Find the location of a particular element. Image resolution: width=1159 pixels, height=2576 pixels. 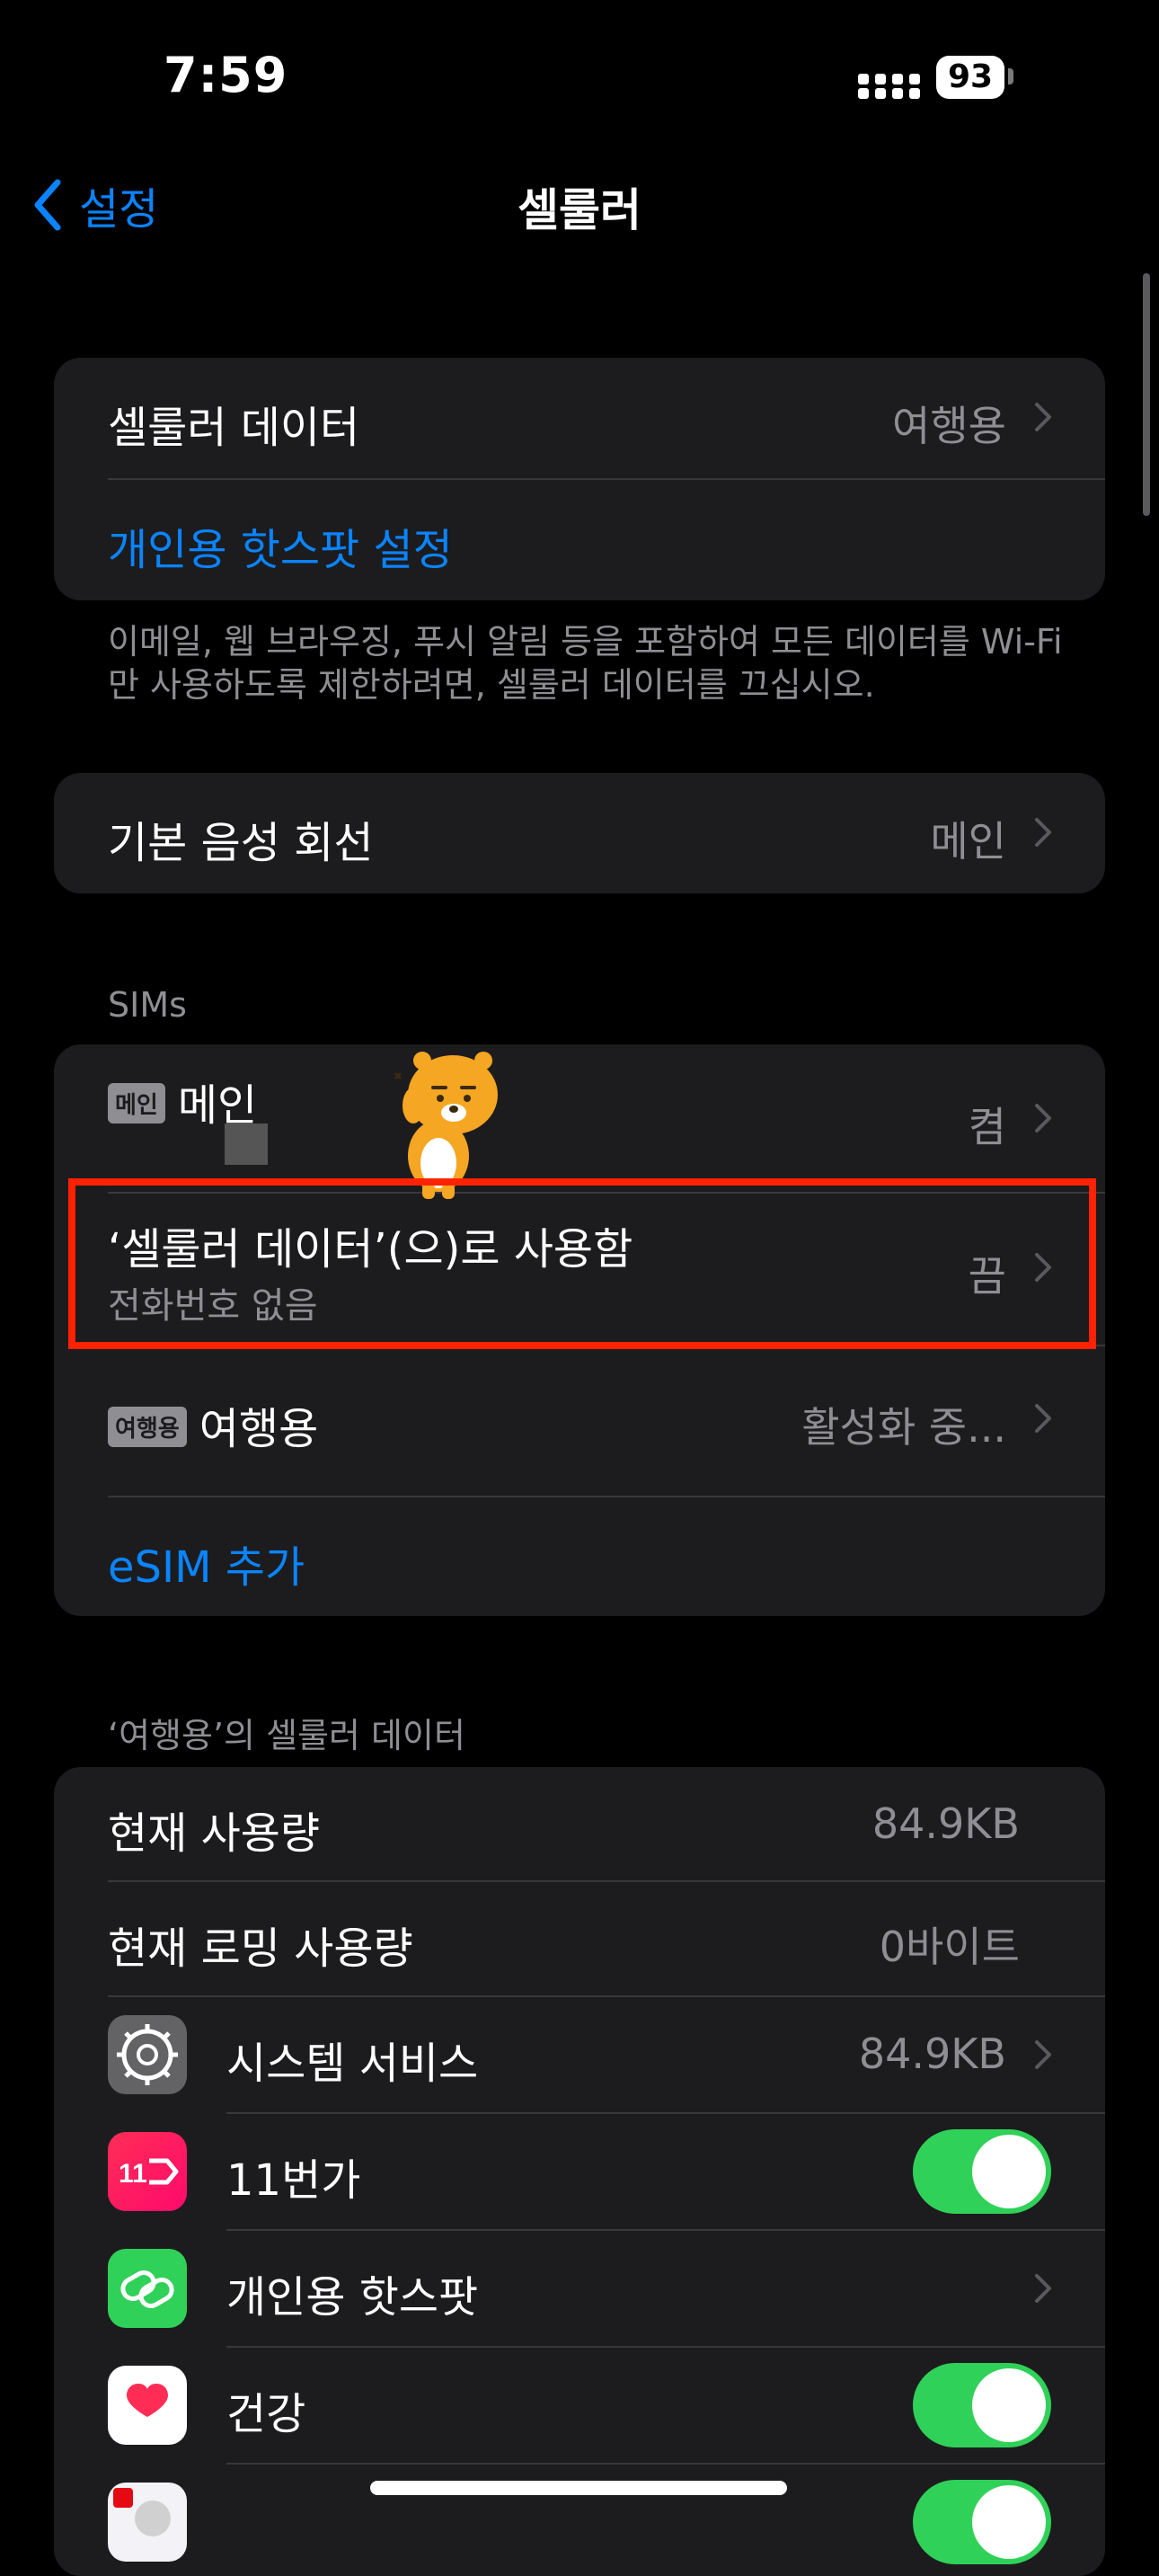

scrollbar is located at coordinates (1146, 394).